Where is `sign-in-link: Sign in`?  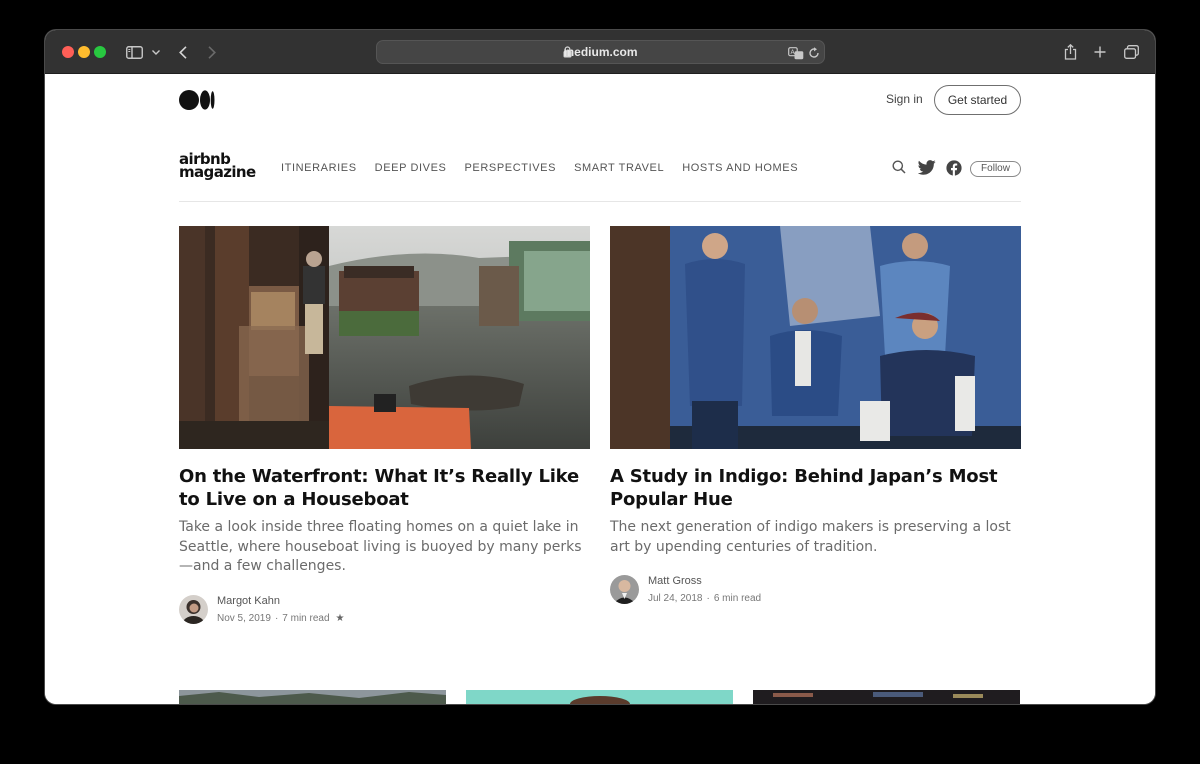
sign-in-link: Sign in is located at coordinates (904, 99).